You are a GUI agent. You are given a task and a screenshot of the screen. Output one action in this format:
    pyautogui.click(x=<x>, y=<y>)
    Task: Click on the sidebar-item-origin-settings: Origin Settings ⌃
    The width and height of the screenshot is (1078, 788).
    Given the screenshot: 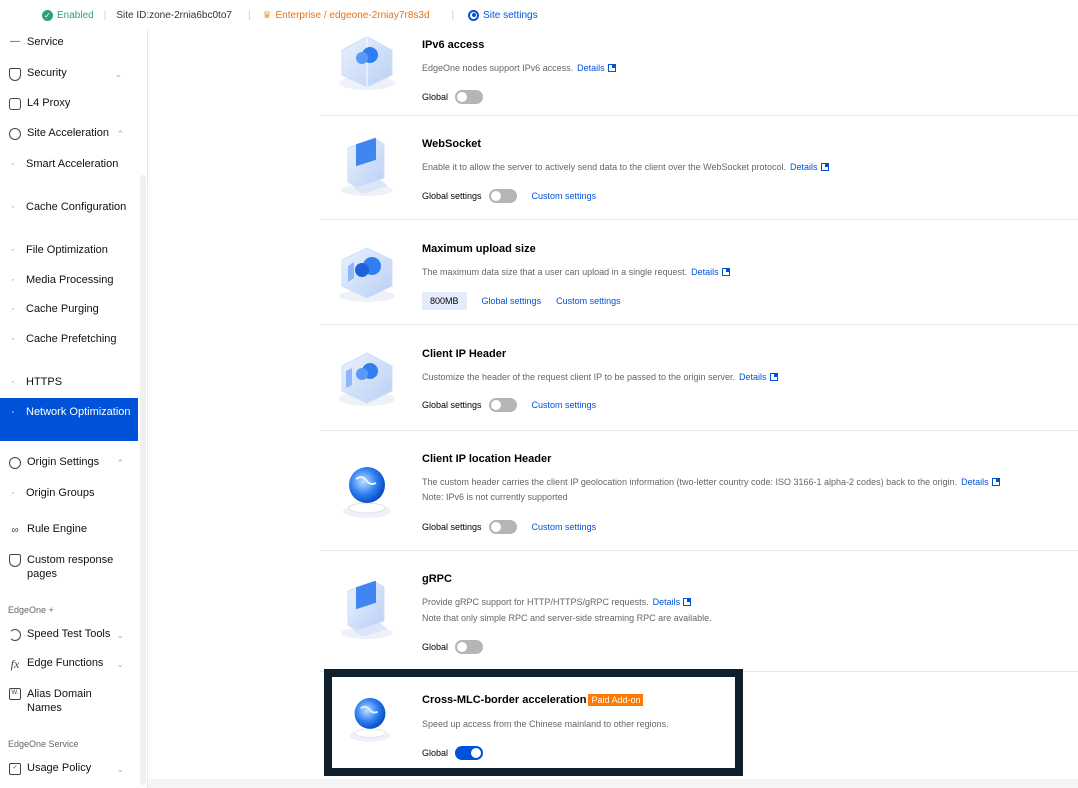 What is the action you would take?
    pyautogui.click(x=69, y=463)
    